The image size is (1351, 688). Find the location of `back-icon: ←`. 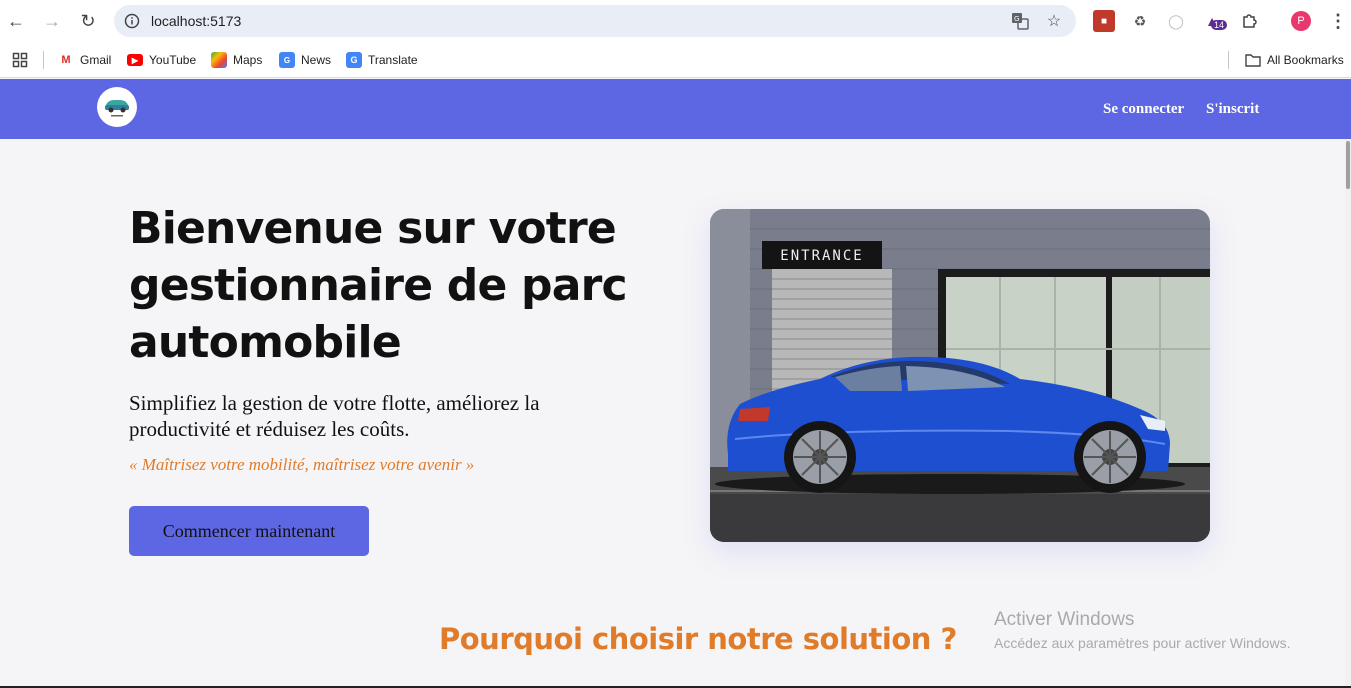

back-icon: ← is located at coordinates (16, 21).